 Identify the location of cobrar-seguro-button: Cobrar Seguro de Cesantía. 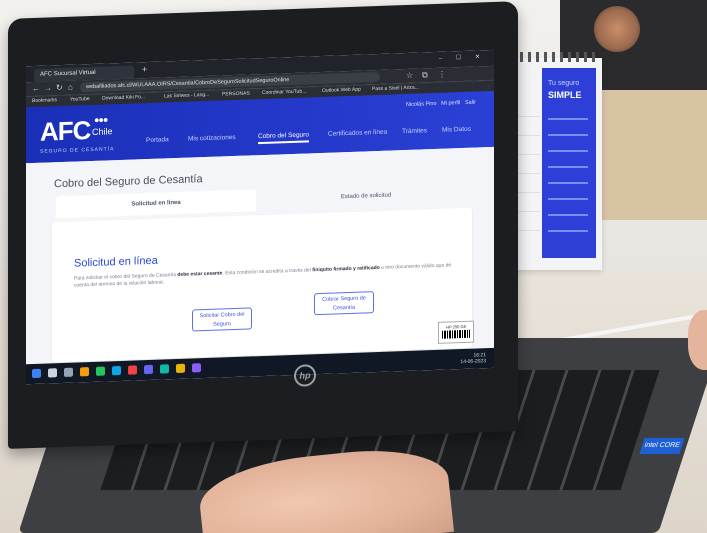
(344, 303).